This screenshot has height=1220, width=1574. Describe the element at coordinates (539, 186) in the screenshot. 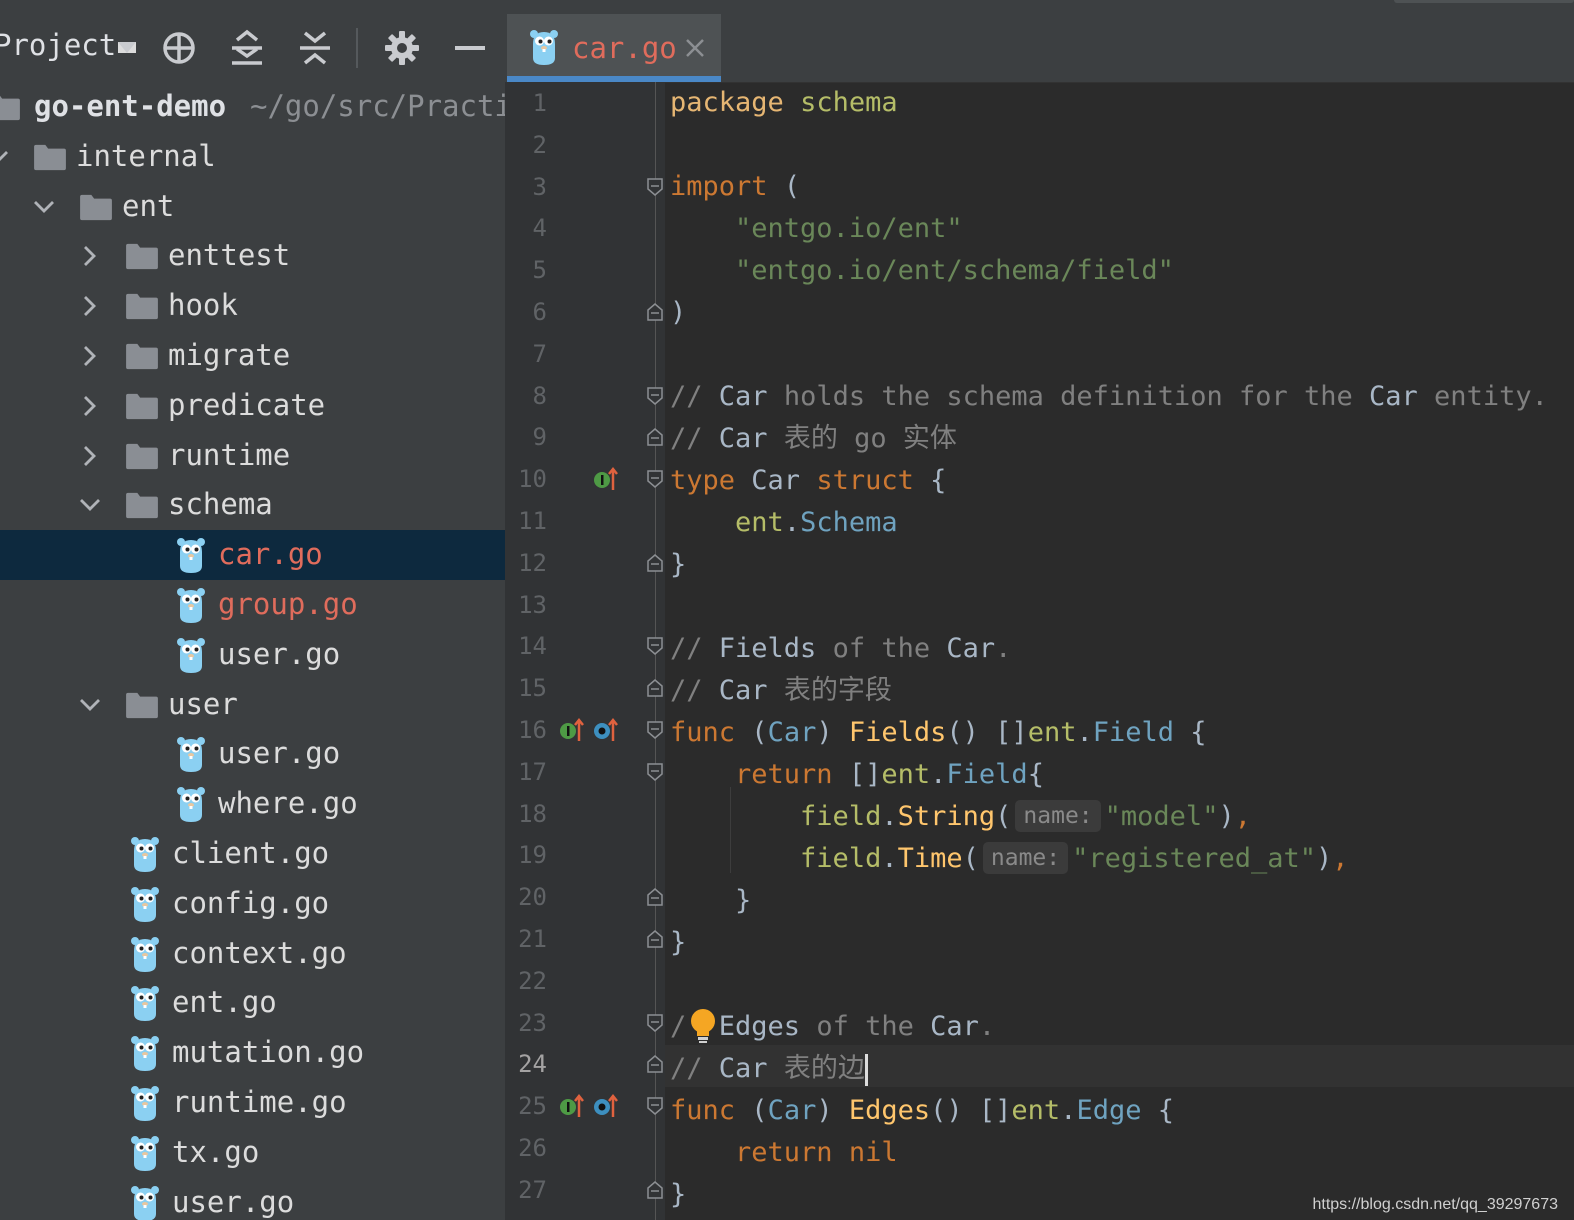

I see `line-number: 3` at that location.